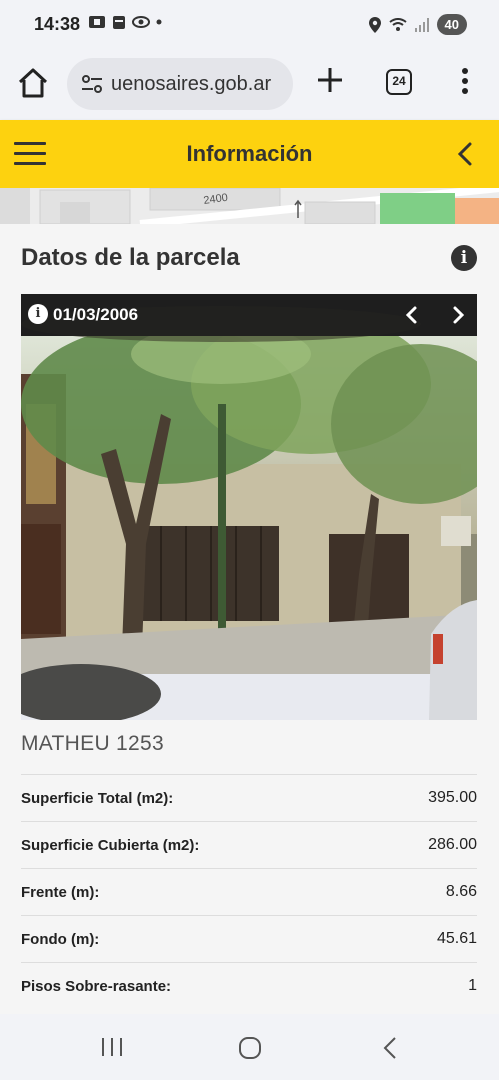 This screenshot has width=499, height=1080. Describe the element at coordinates (456, 938) in the screenshot. I see `row-value: 45.61` at that location.